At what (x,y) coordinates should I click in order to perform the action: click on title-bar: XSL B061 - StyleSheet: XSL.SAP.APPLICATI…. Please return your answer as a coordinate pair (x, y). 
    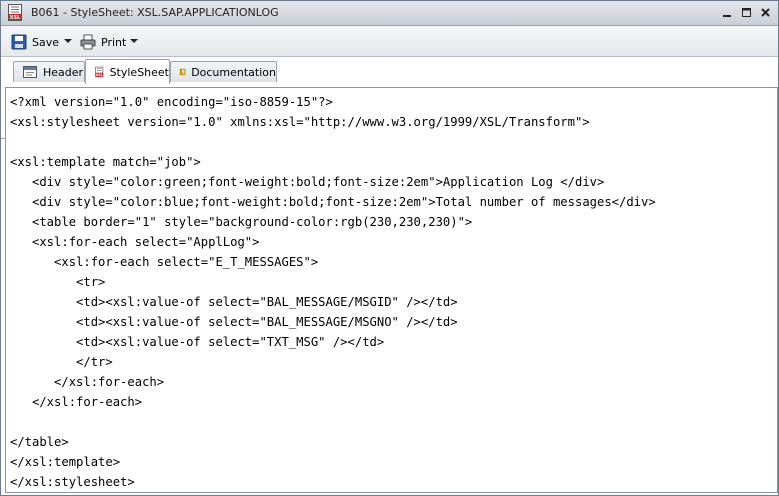
    Looking at the image, I should click on (389, 13).